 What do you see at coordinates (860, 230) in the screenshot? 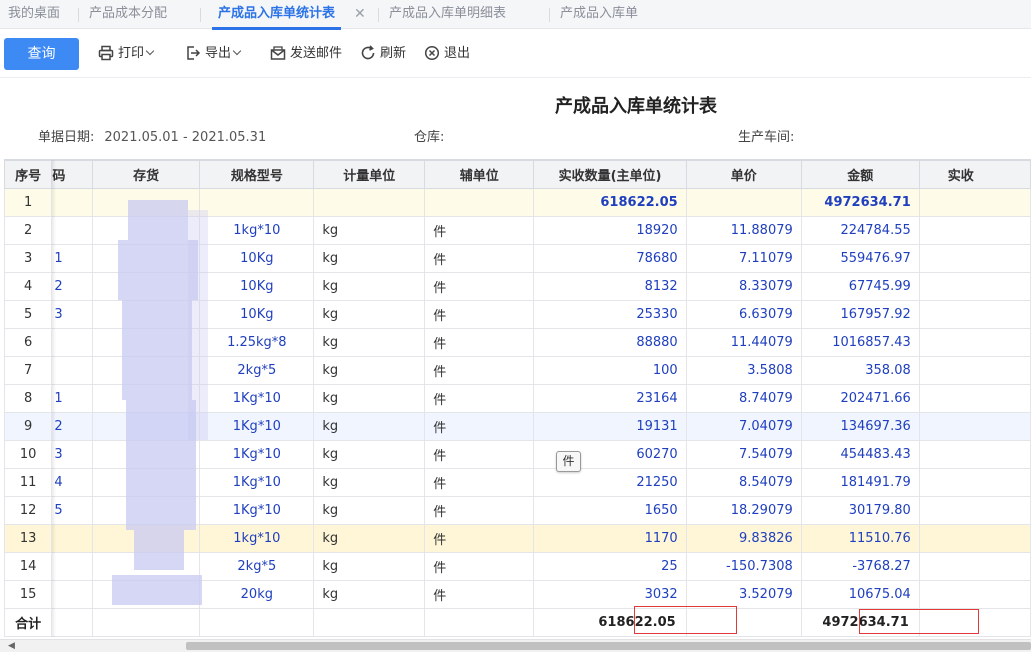
I see `cell-amount: 224784.55` at bounding box center [860, 230].